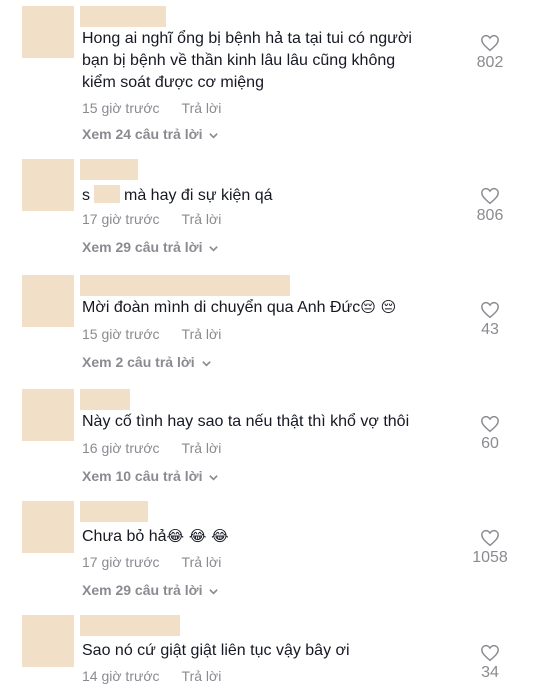 The image size is (538, 691). I want to click on comment-text-part: mà hay đi sự kiện qá, so click(198, 195).